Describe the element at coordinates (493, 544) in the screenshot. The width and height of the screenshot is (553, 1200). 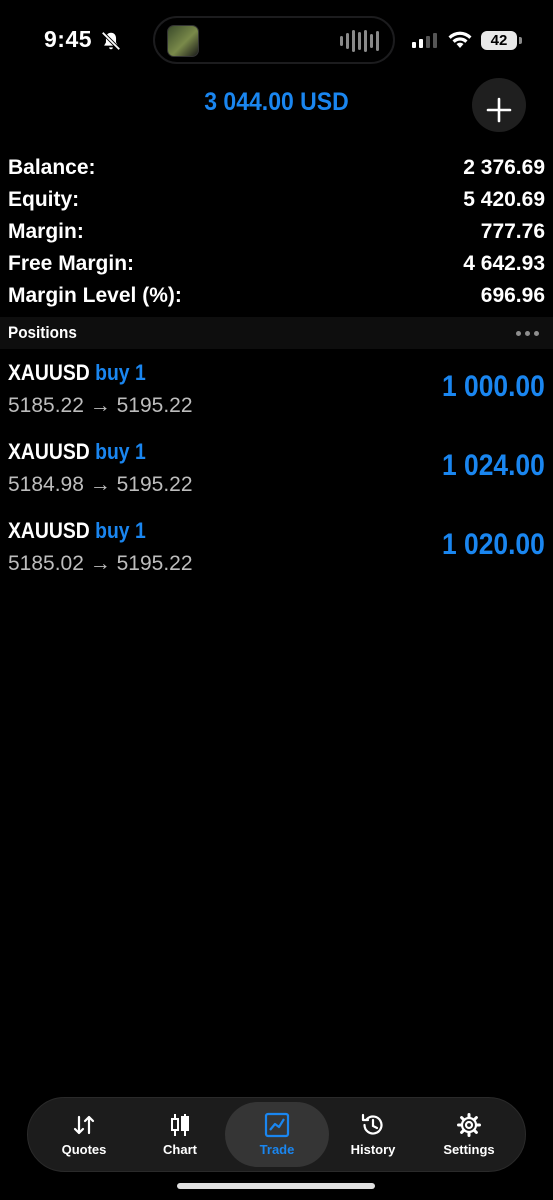
I see `position-profit: 1 020.00` at that location.